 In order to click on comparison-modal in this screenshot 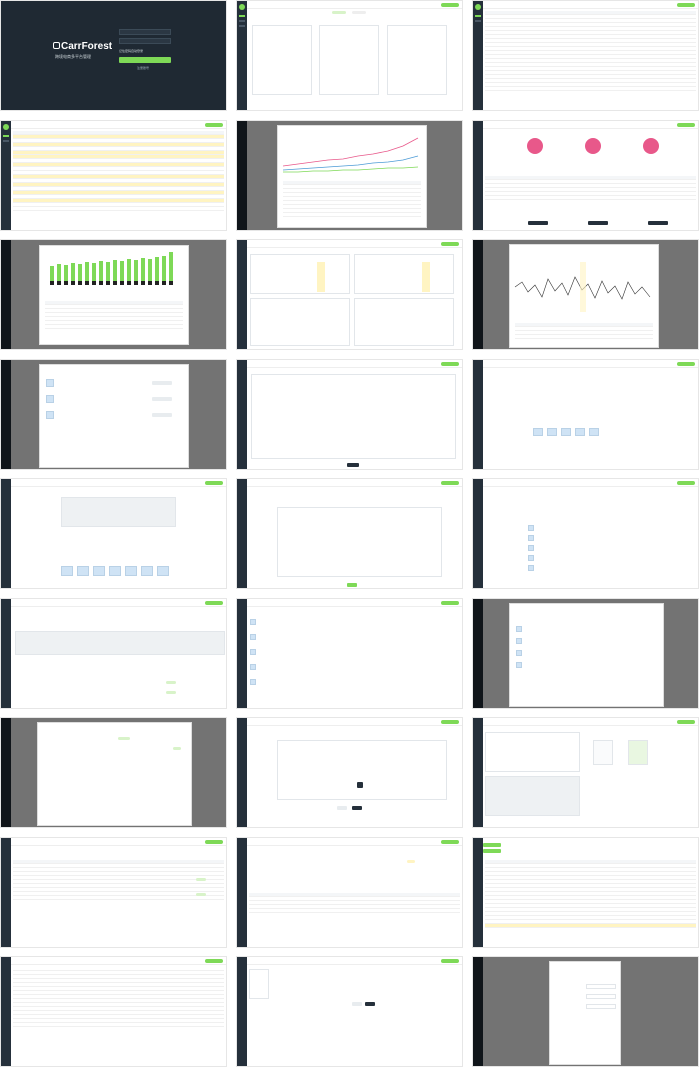, I will do `click(114, 774)`.